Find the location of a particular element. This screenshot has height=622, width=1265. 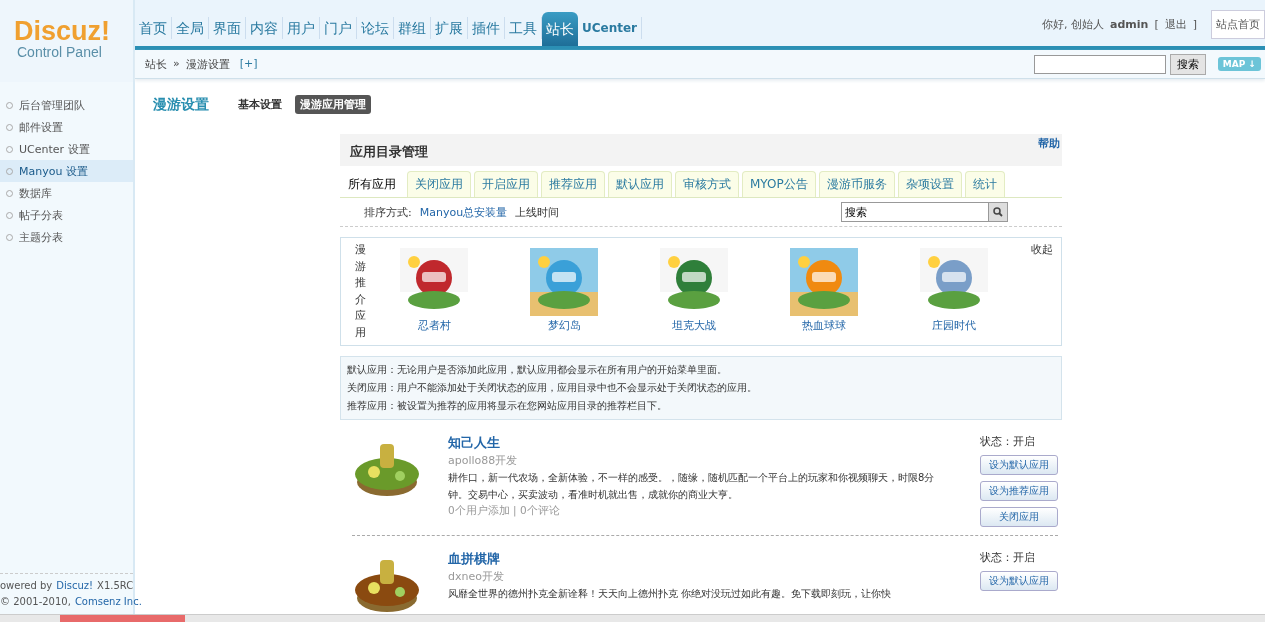

tab: 漫游币服务 is located at coordinates (856, 184).